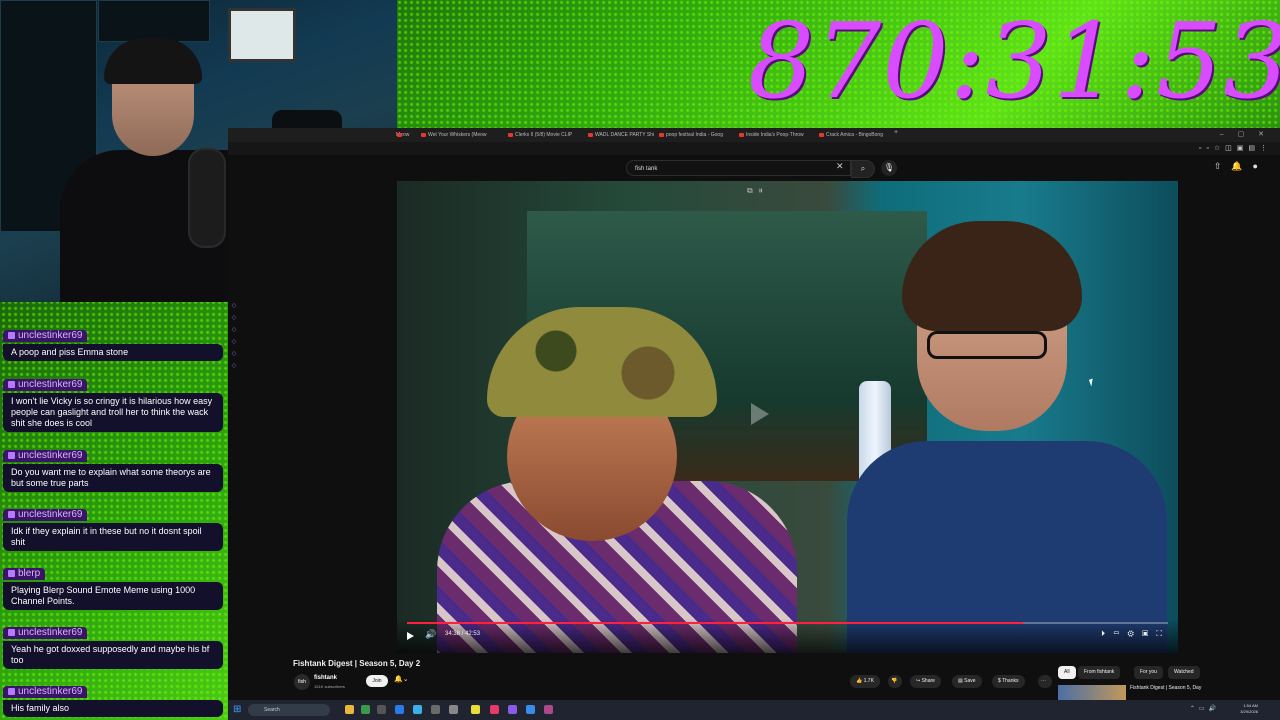  What do you see at coordinates (1245, 134) in the screenshot?
I see `window-controls: – ▢ ✕` at bounding box center [1245, 134].